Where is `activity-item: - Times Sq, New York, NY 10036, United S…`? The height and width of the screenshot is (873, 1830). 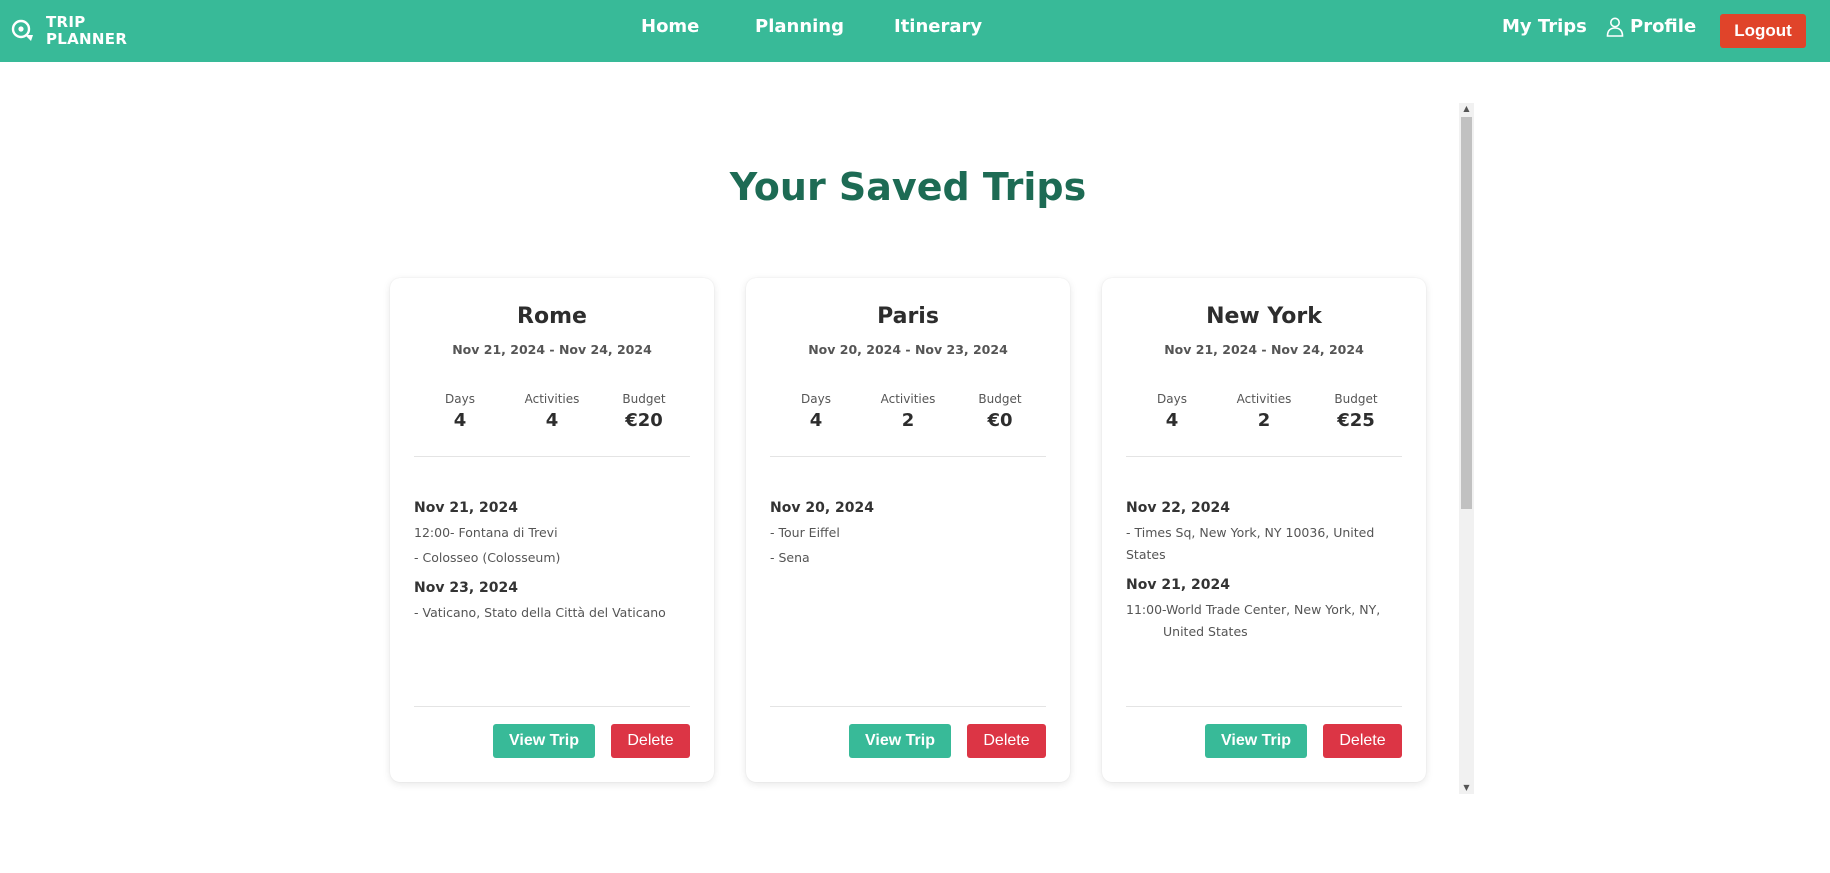
activity-item: - Times Sq, New York, NY 10036, United S… is located at coordinates (1250, 543).